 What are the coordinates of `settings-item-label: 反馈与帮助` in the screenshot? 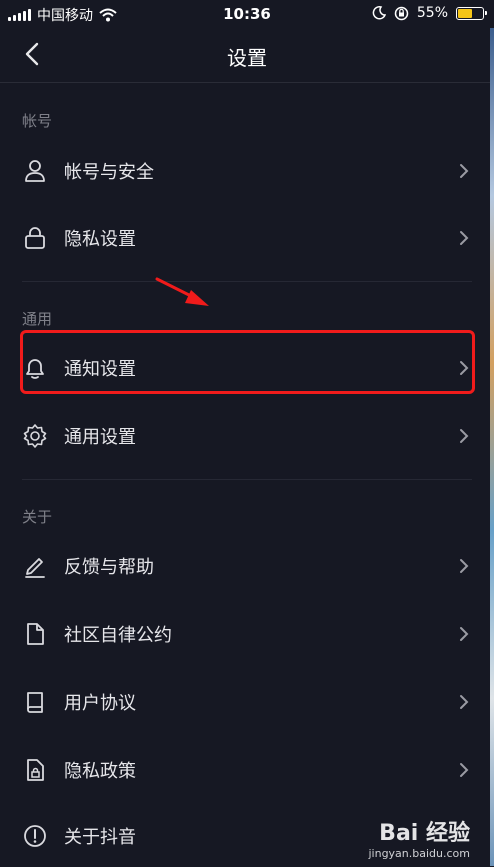 It's located at (109, 567).